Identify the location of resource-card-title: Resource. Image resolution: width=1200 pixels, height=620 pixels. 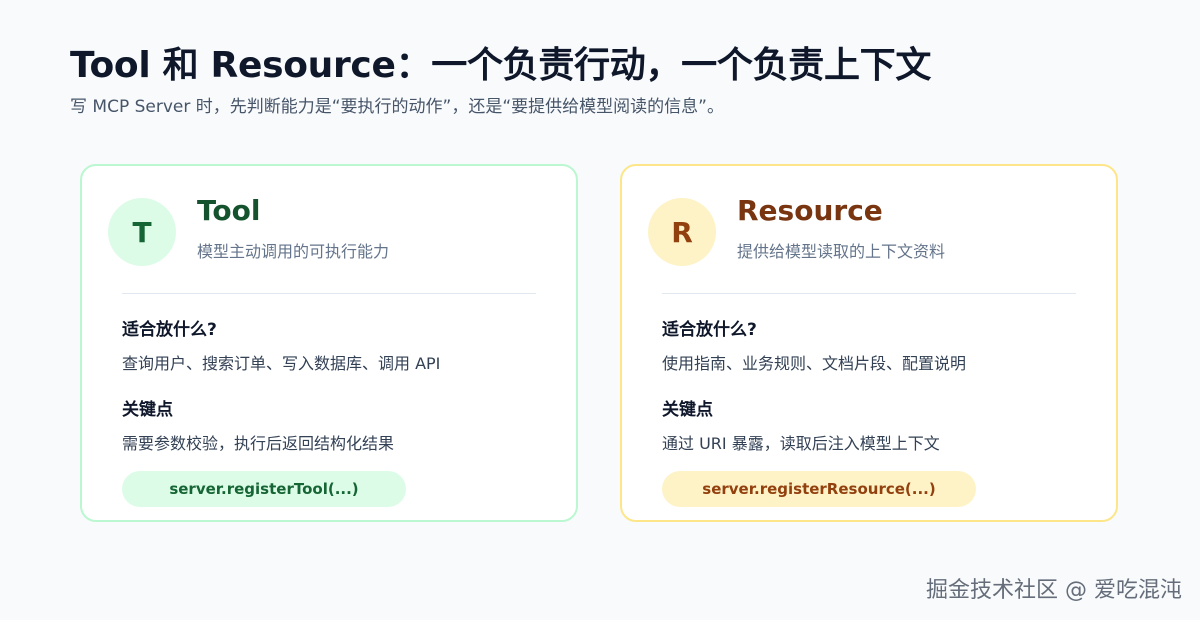
(810, 210).